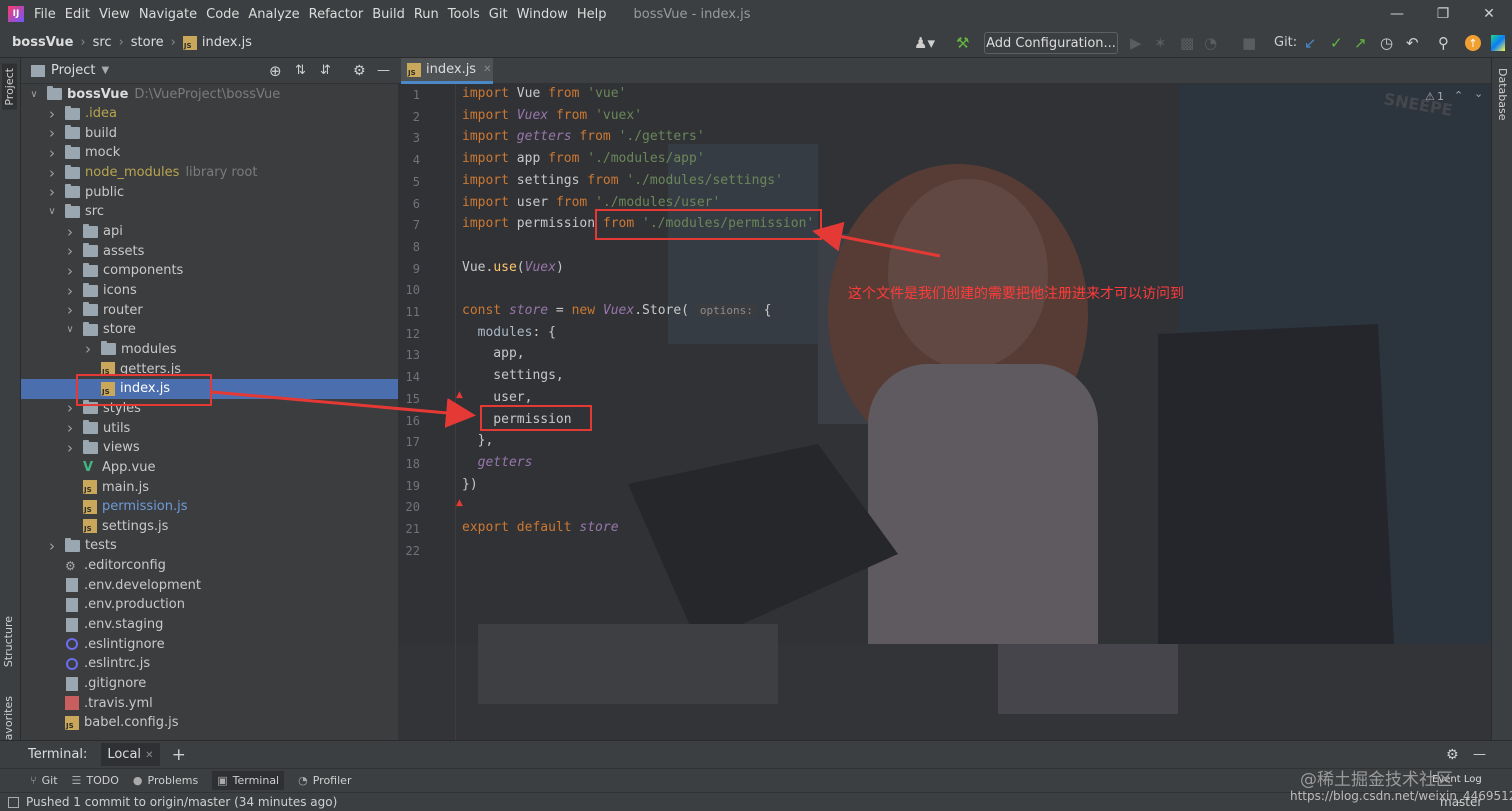 The image size is (1512, 811). Describe the element at coordinates (209, 664) in the screenshot. I see `tree-item: .eslintrc.js` at that location.